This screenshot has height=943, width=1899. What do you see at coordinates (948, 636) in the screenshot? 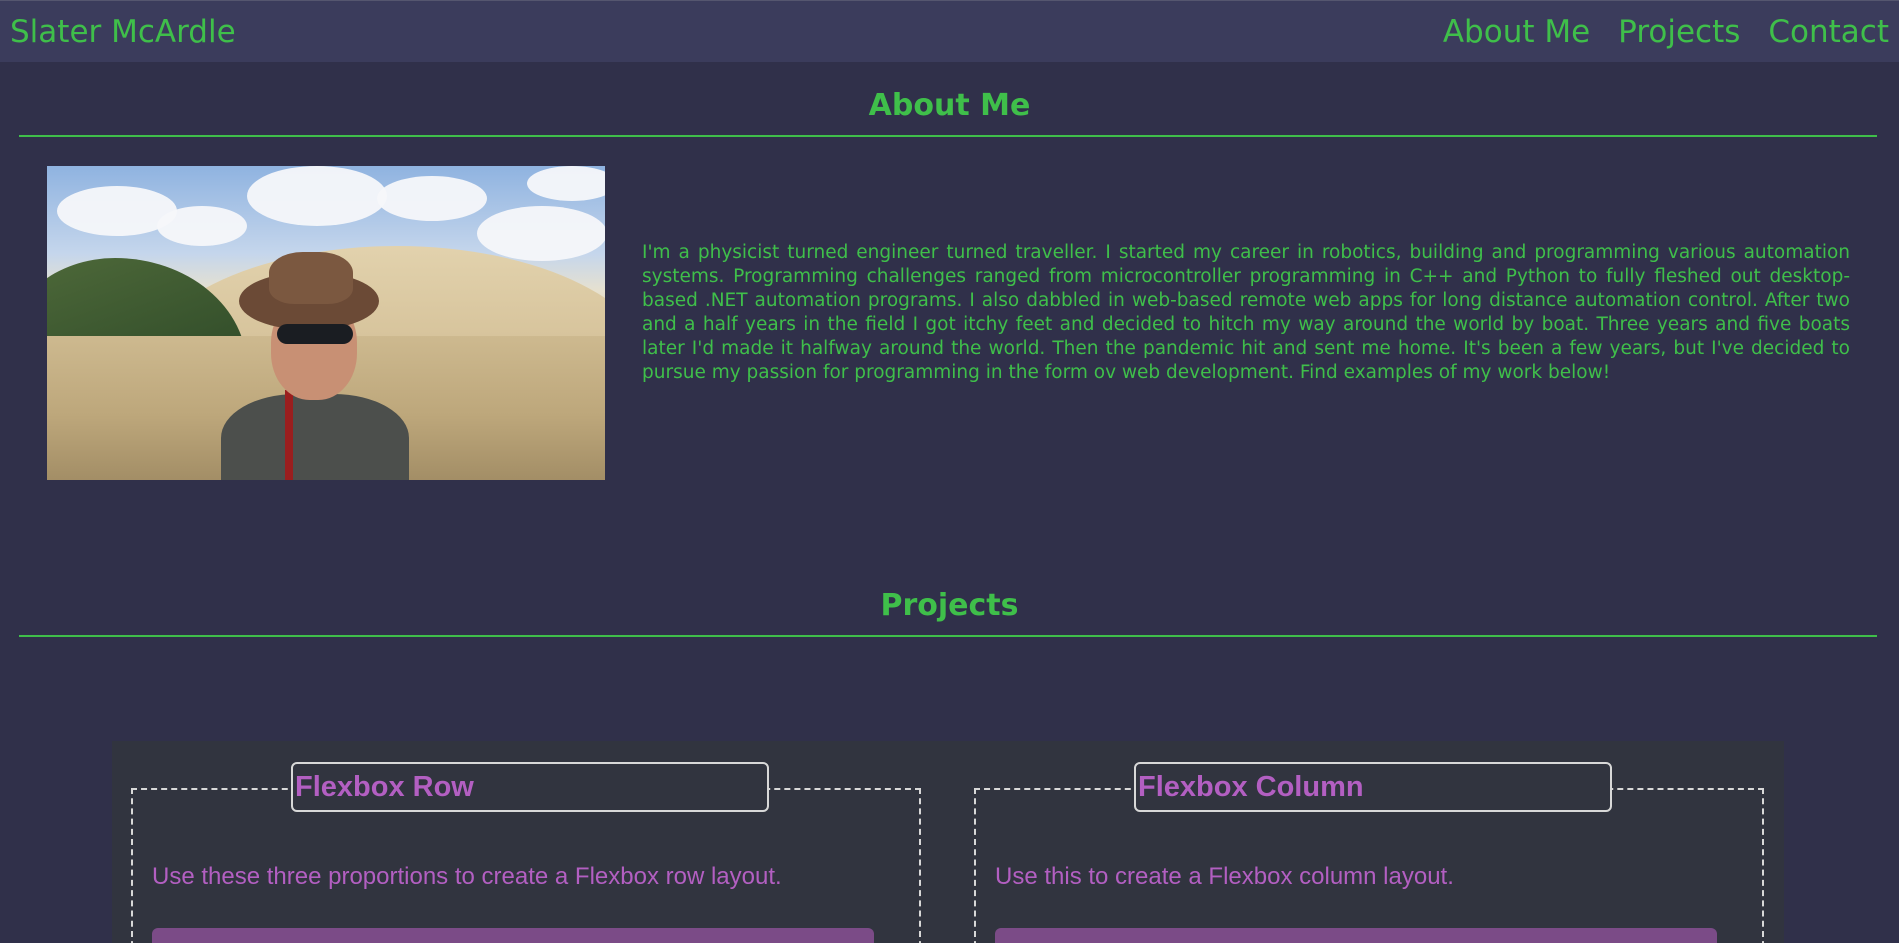
I see `projects-divider` at bounding box center [948, 636].